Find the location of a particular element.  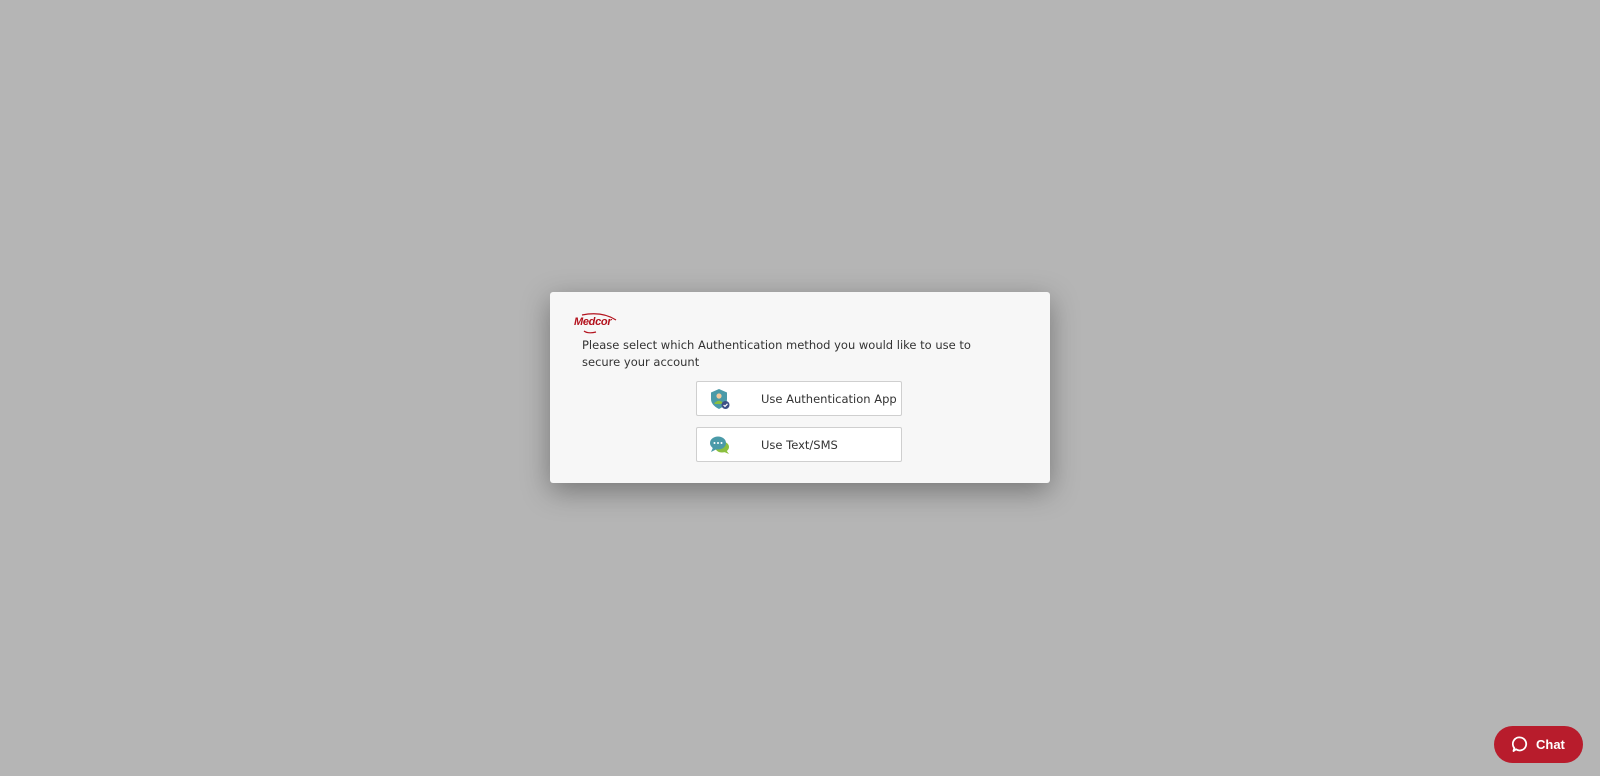

option-label: Use Authentication App is located at coordinates (829, 399).